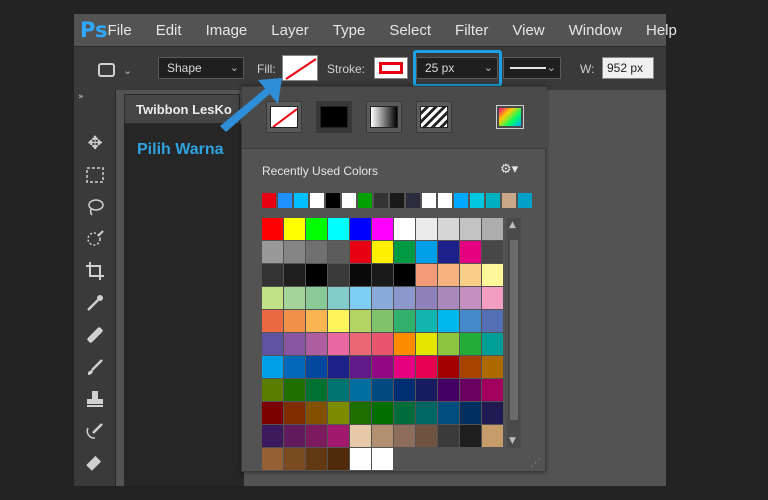  Describe the element at coordinates (535, 462) in the screenshot. I see `resize-grip-icon: ⋰` at that location.